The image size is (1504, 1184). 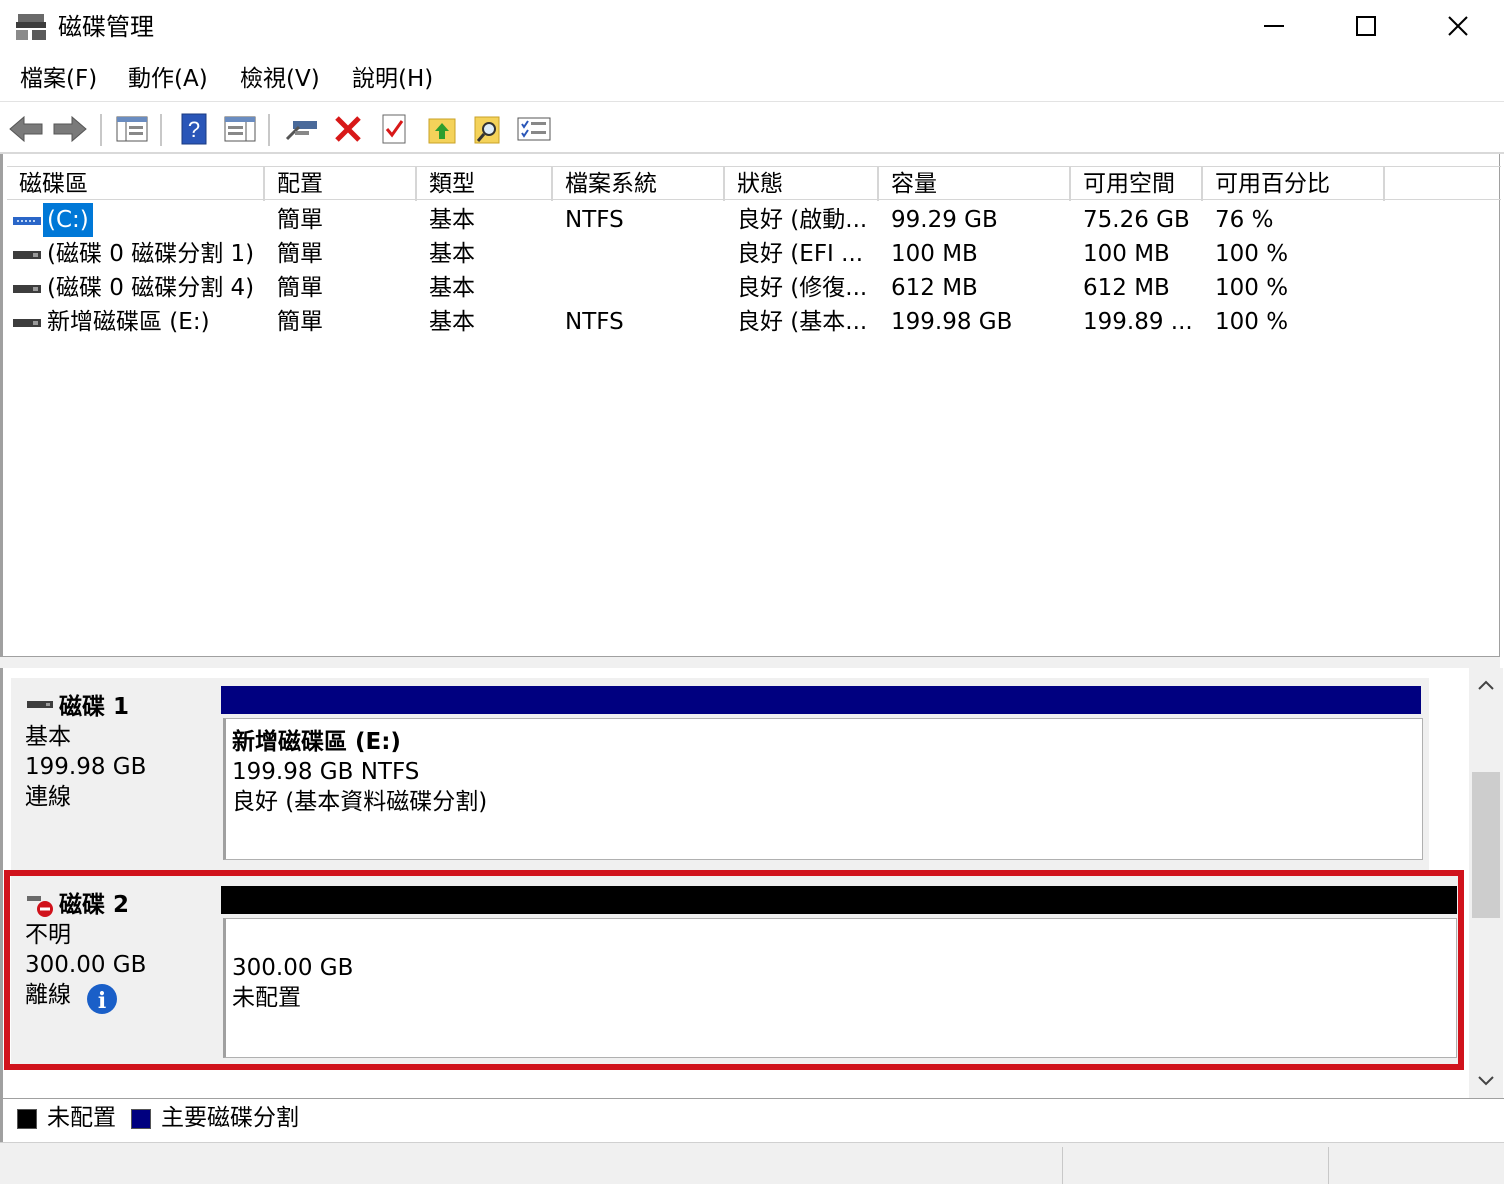 I want to click on forward-icon, so click(x=70, y=129).